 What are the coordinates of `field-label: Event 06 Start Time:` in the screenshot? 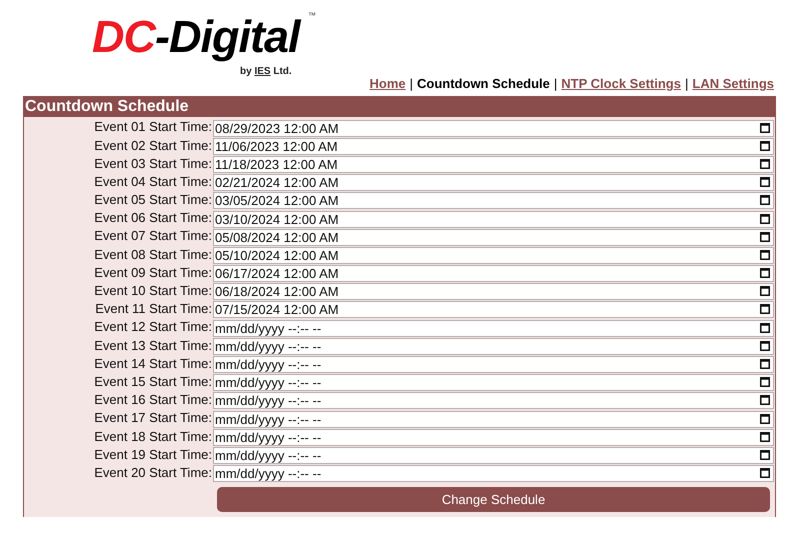 It's located at (152, 218).